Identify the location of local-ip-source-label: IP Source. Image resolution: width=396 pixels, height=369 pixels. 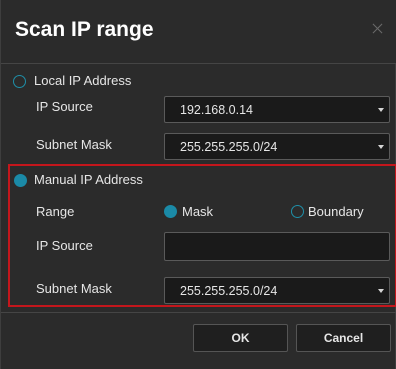
(64, 106).